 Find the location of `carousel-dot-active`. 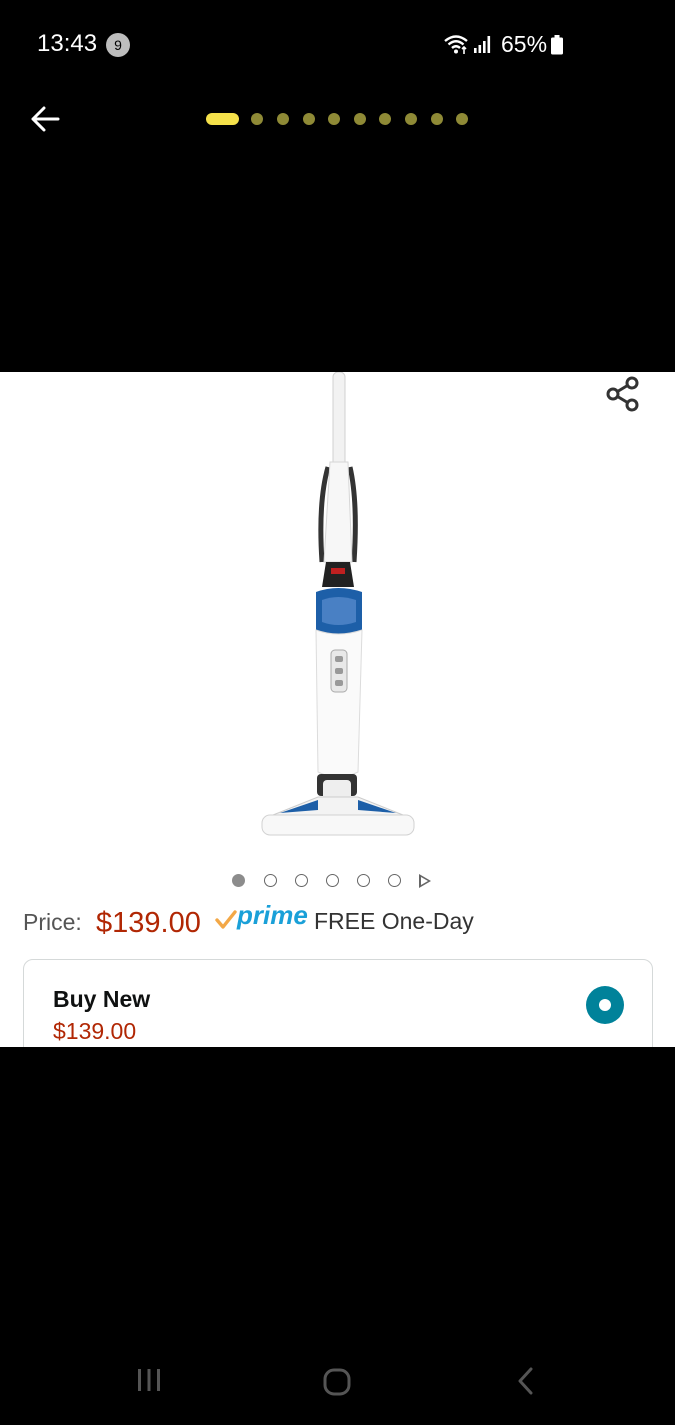

carousel-dot-active is located at coordinates (238, 880).